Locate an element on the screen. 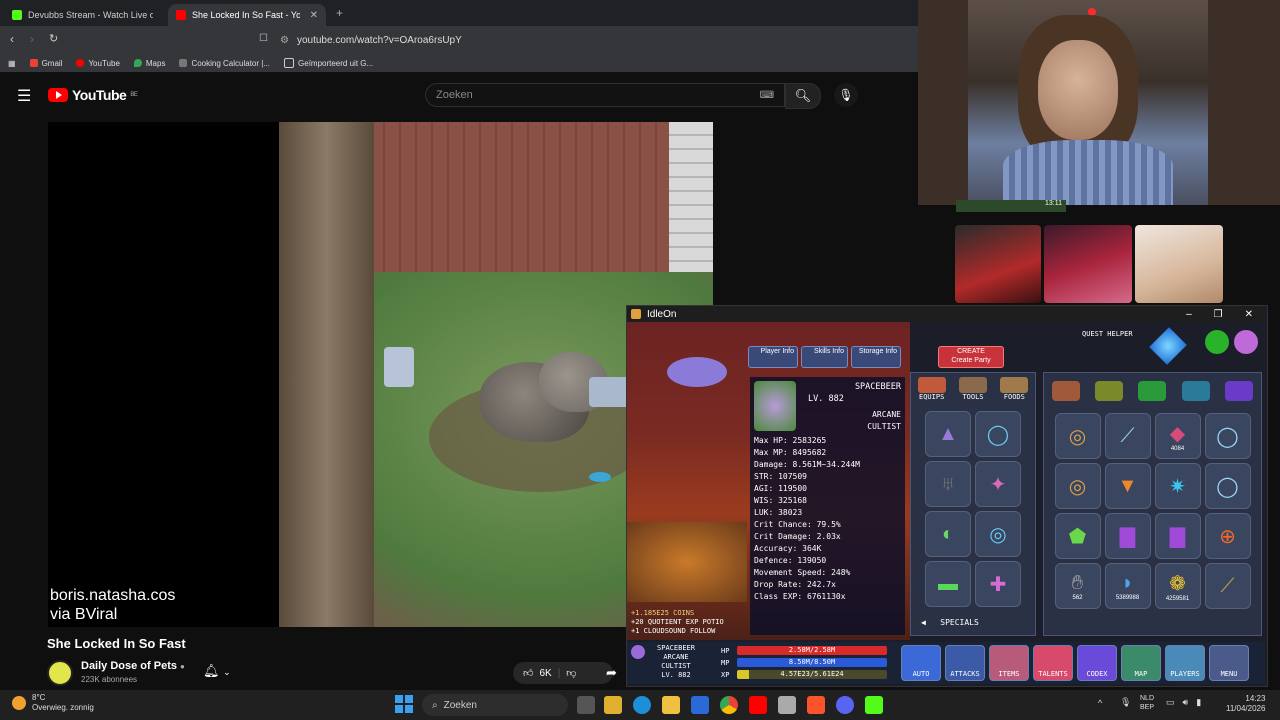 This screenshot has height=720, width=1280. bookmark-maps: Maps is located at coordinates (149, 63).